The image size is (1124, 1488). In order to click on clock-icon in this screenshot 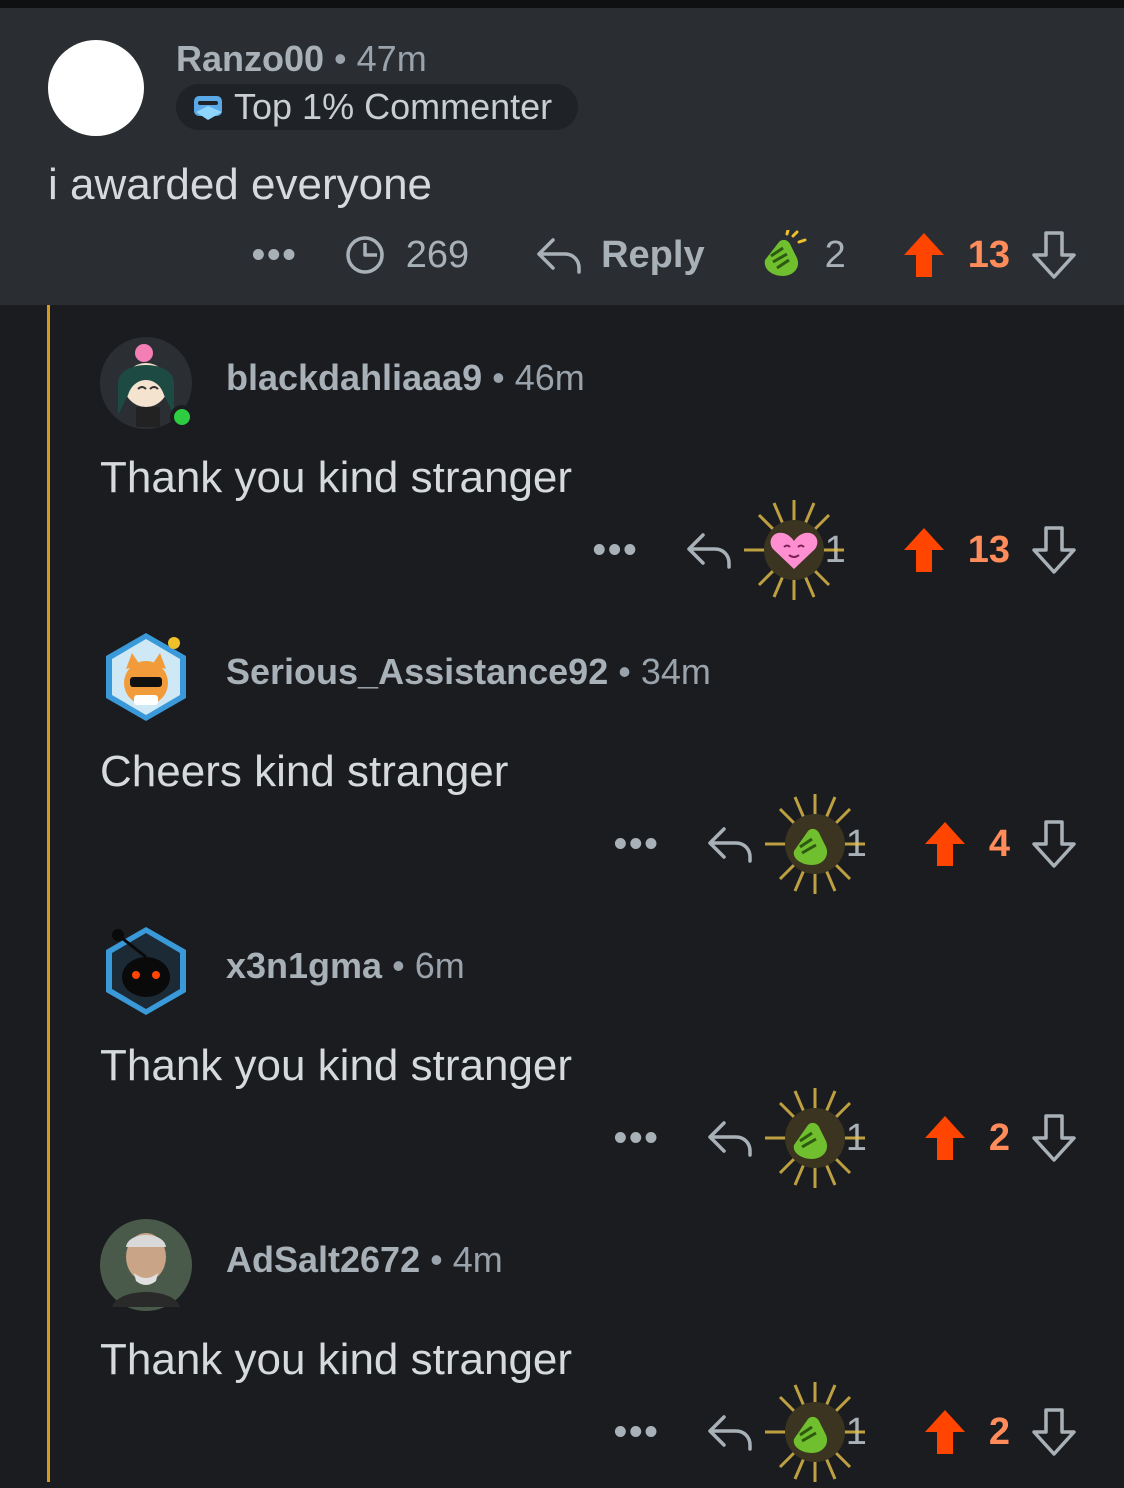, I will do `click(364, 255)`.